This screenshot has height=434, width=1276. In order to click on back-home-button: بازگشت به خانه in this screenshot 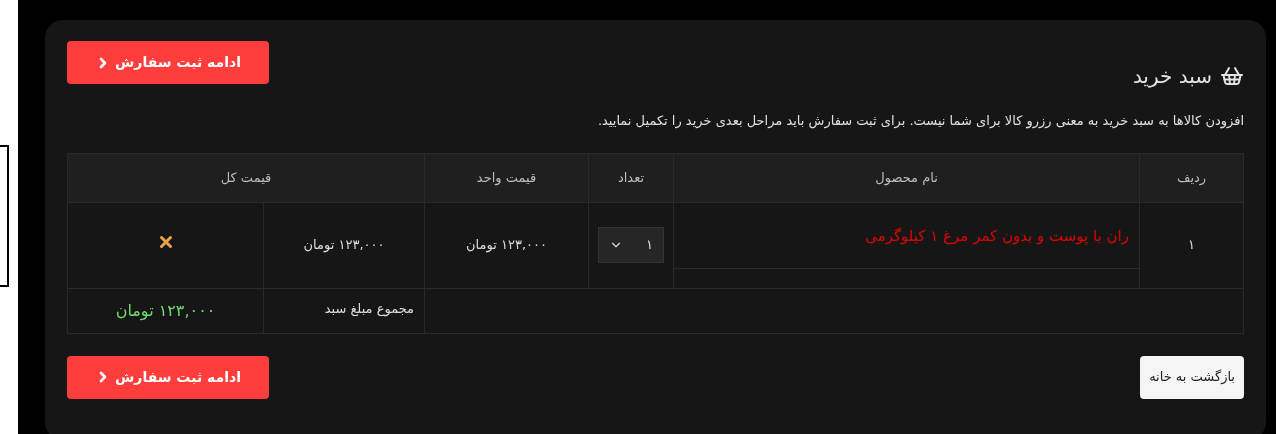, I will do `click(1192, 377)`.